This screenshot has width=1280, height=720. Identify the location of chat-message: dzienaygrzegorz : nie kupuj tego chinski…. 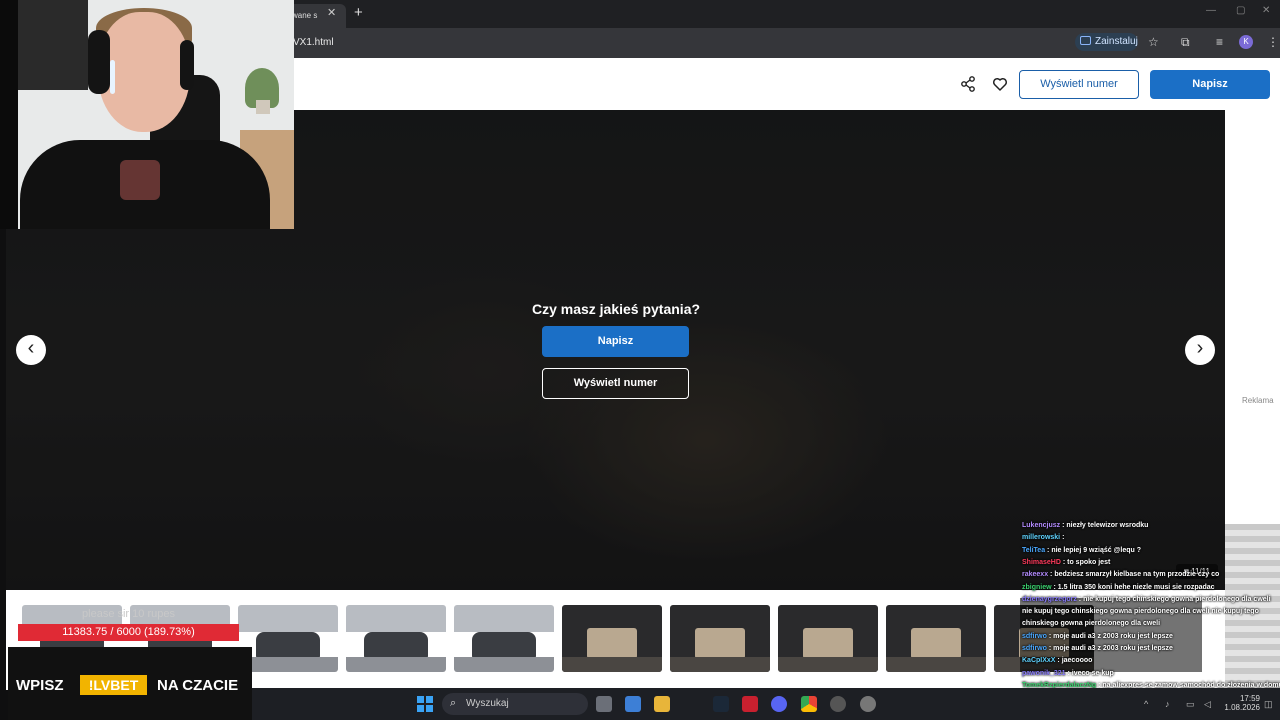
(1146, 599).